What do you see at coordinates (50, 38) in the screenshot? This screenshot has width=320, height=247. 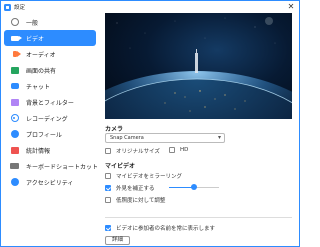 I see `sidebar-item-video: ビデオ` at bounding box center [50, 38].